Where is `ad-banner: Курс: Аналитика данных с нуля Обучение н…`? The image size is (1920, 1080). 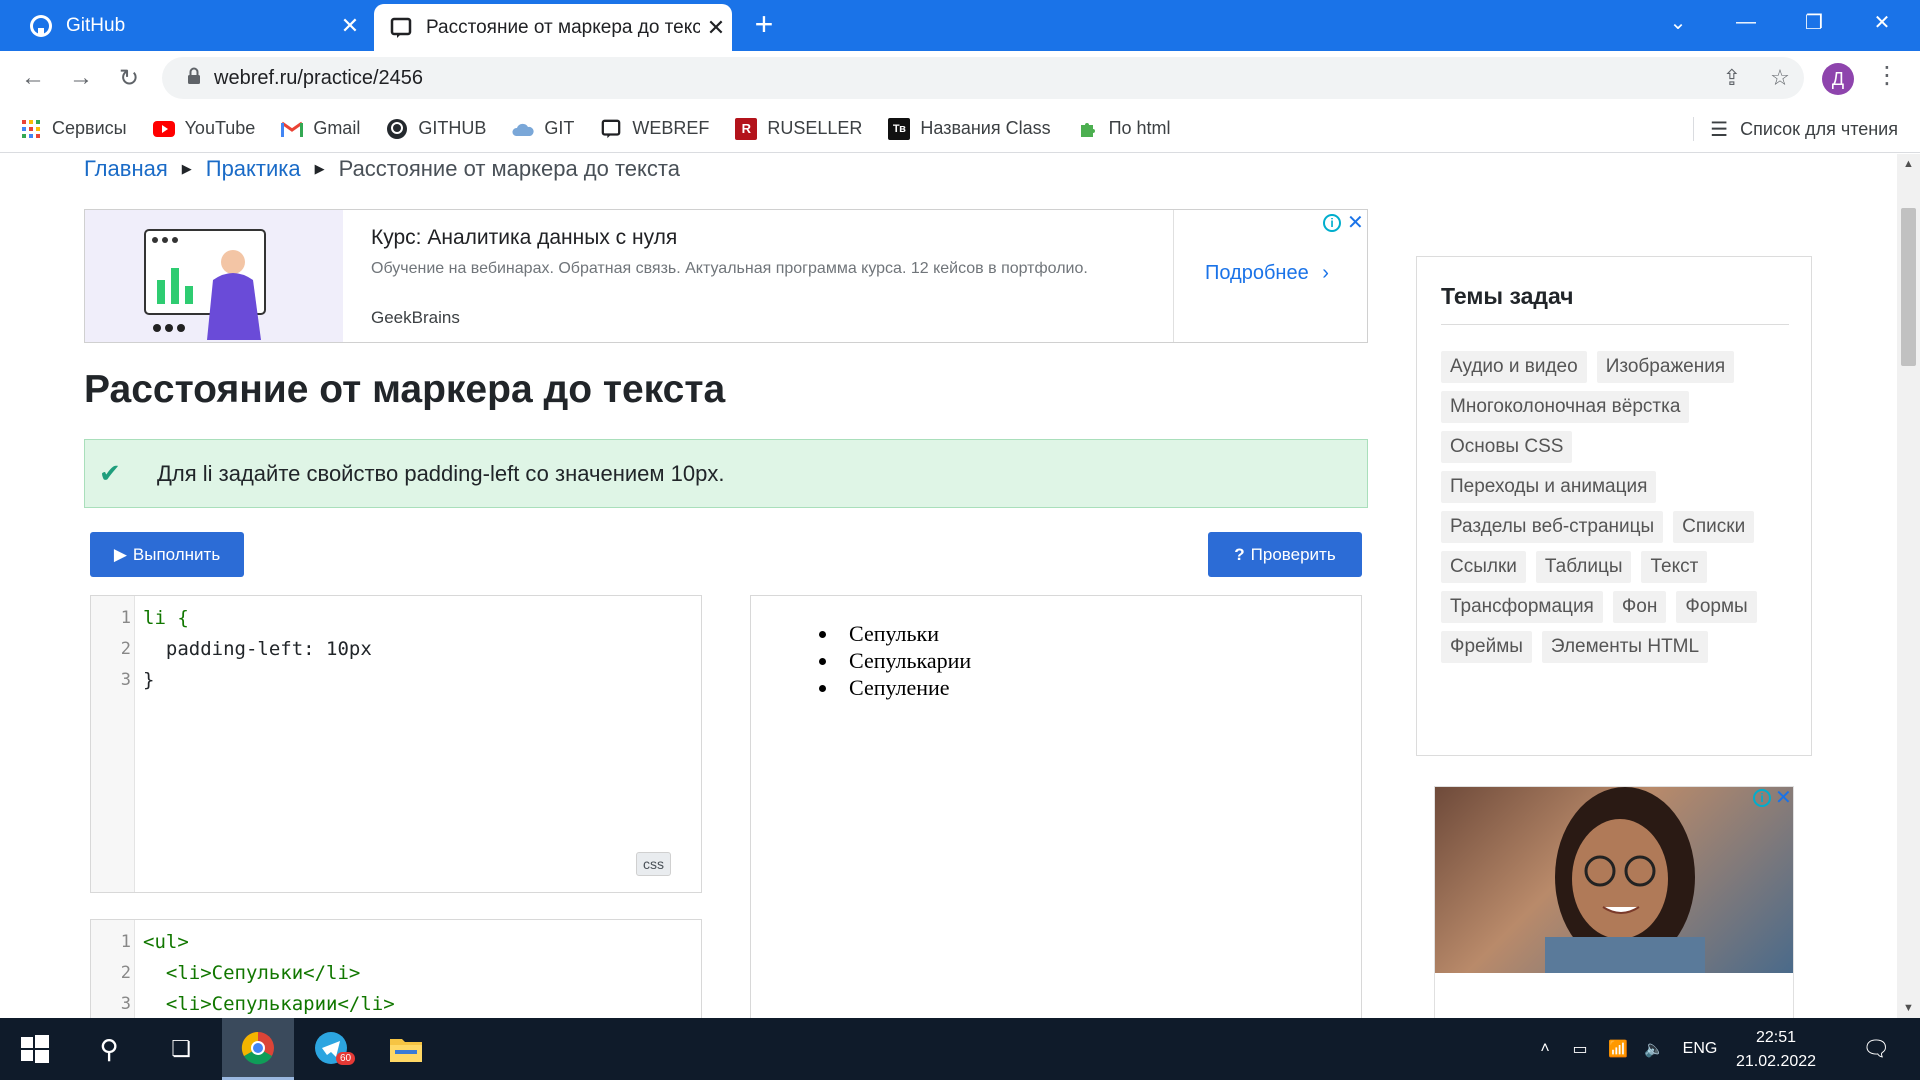
ad-banner: Курс: Аналитика данных с нуля Обучение н… is located at coordinates (726, 276).